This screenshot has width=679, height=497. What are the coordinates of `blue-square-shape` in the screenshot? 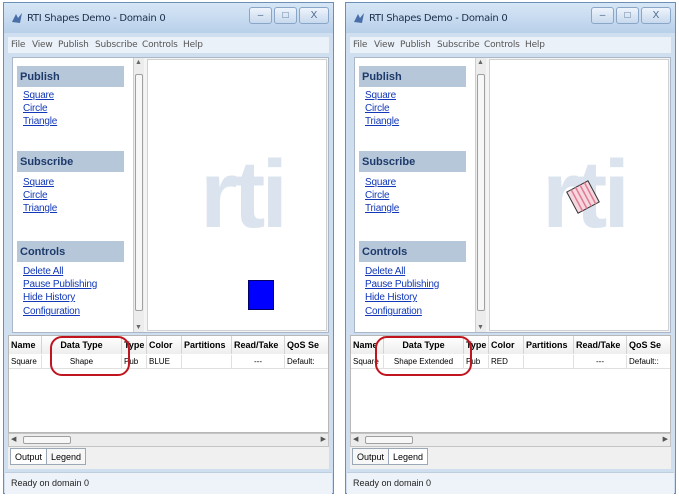 It's located at (261, 295).